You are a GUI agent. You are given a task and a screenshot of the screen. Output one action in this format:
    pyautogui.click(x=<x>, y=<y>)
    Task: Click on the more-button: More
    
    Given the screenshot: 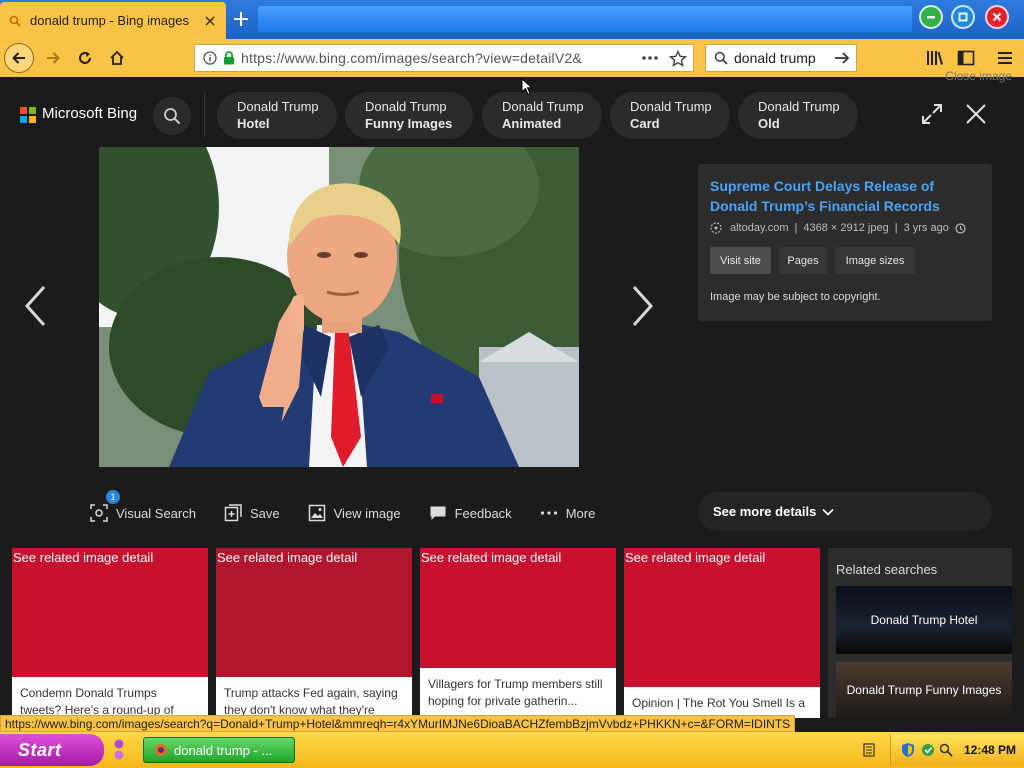 What is the action you would take?
    pyautogui.click(x=567, y=513)
    